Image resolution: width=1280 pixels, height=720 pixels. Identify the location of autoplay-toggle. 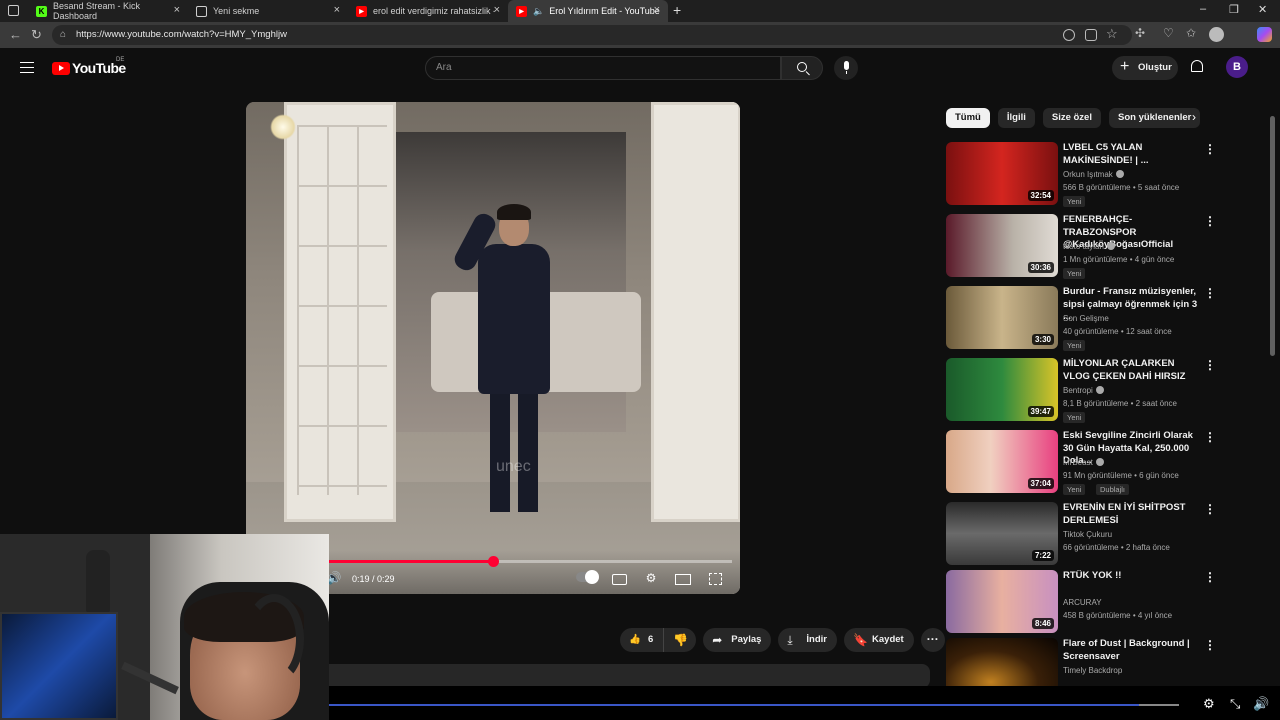
(587, 577).